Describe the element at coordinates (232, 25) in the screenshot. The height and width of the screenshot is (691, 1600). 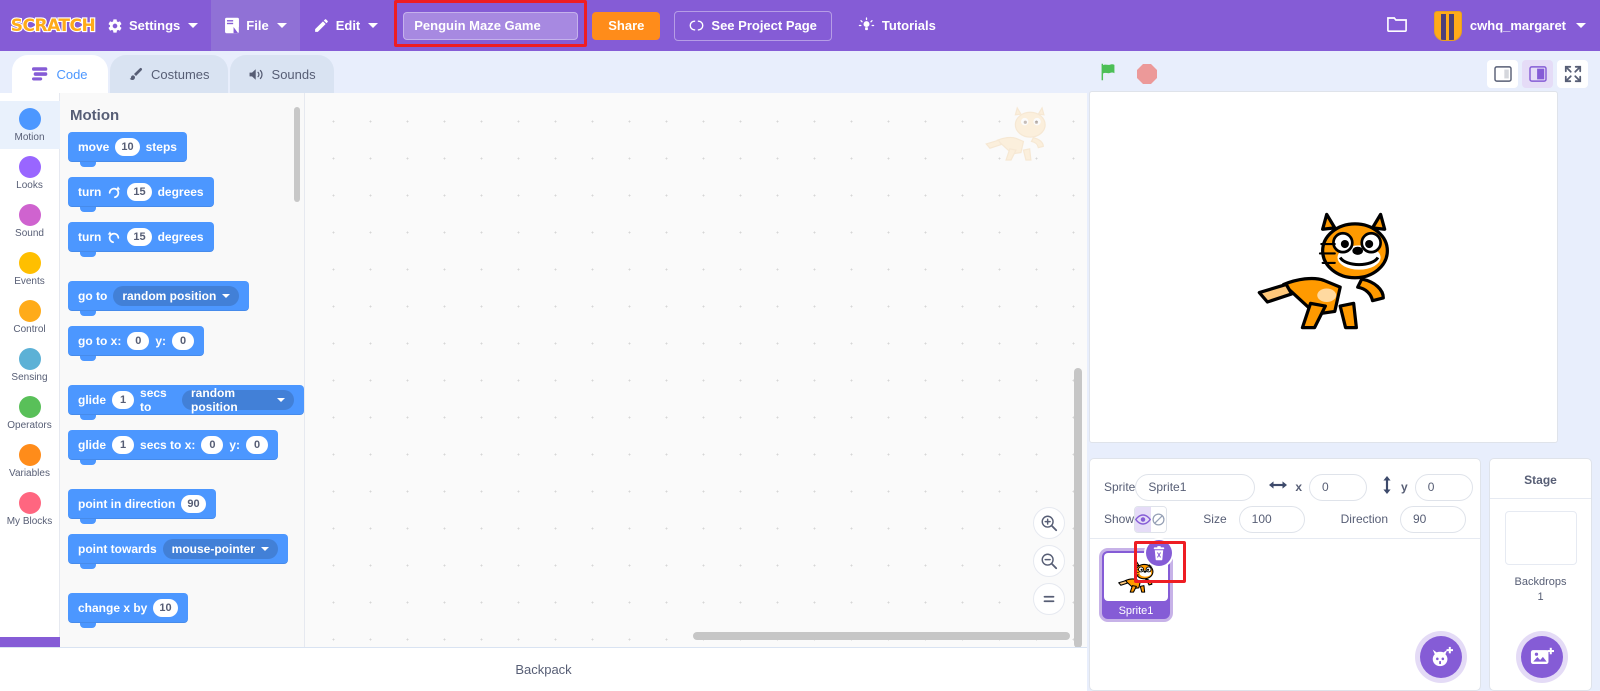
I see `file-icon` at that location.